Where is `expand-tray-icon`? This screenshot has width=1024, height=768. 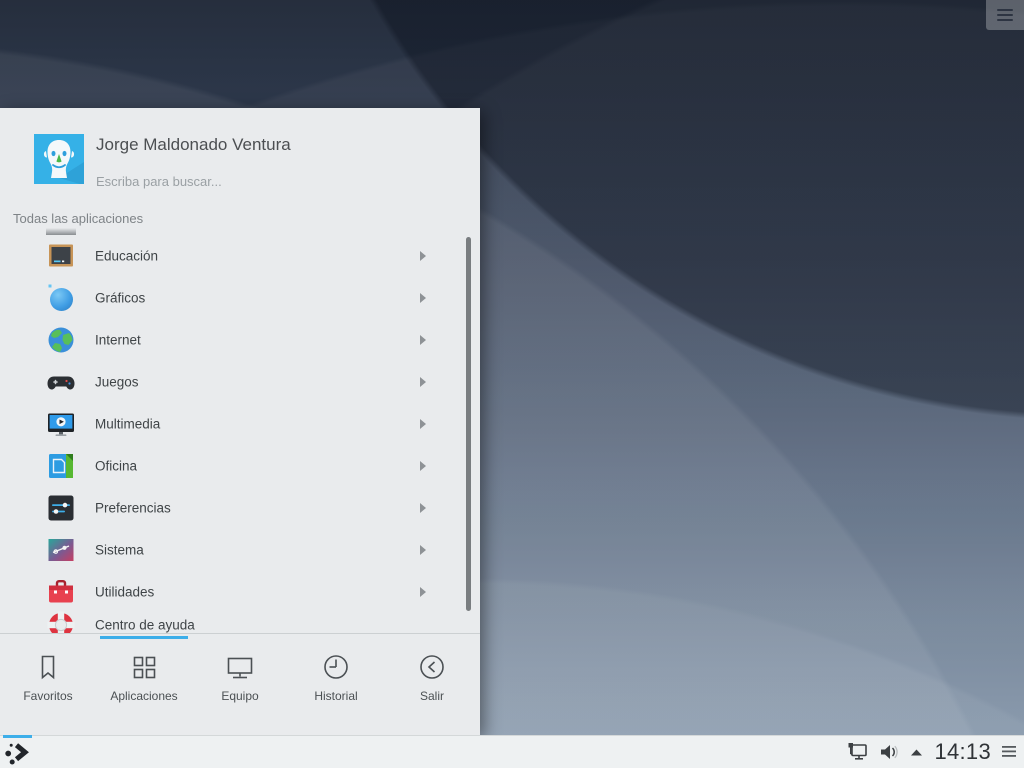 expand-tray-icon is located at coordinates (916, 752).